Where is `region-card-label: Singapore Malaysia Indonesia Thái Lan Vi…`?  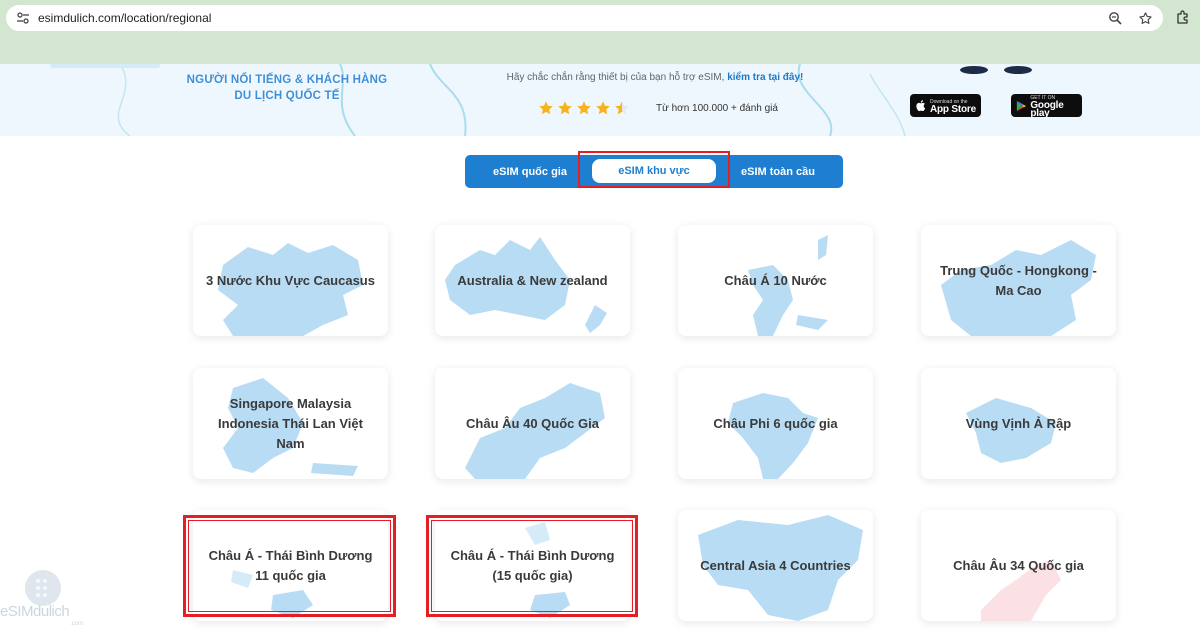 region-card-label: Singapore Malaysia Indonesia Thái Lan Vi… is located at coordinates (290, 423).